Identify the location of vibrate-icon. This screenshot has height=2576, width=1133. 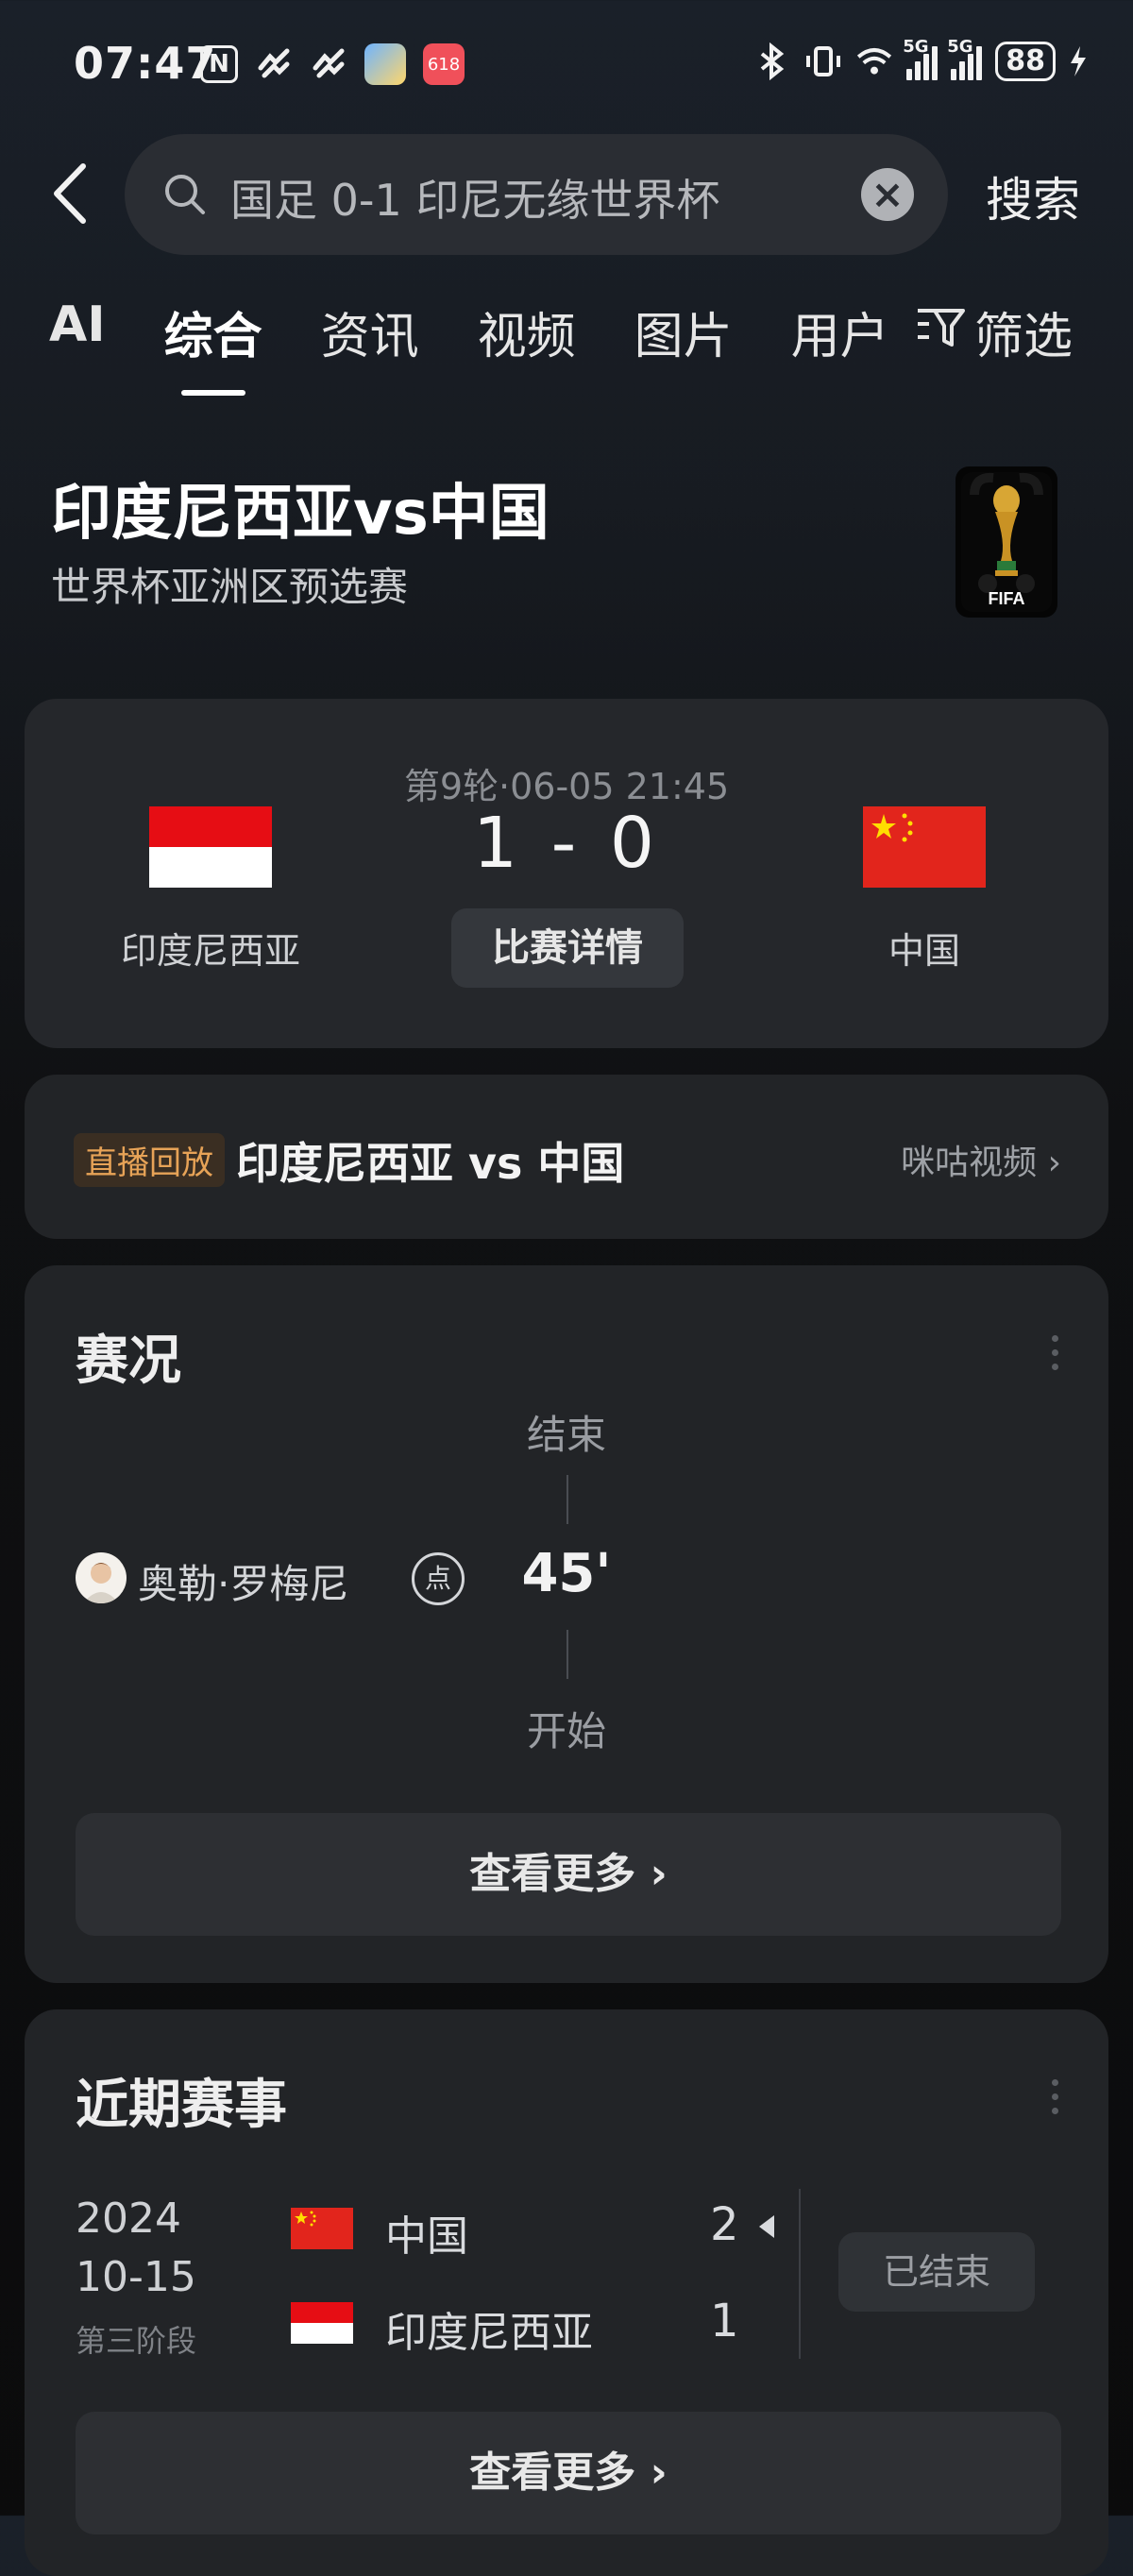
(823, 61).